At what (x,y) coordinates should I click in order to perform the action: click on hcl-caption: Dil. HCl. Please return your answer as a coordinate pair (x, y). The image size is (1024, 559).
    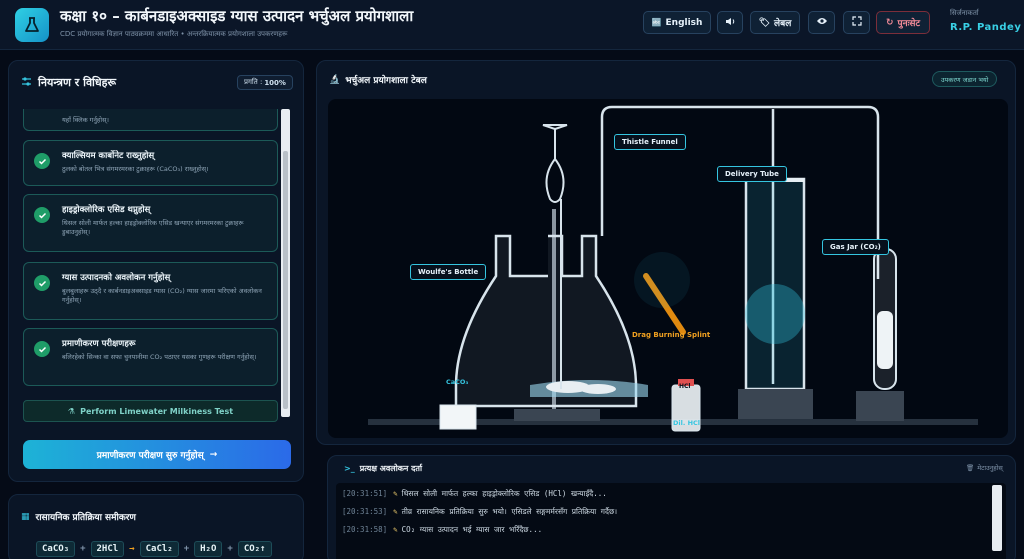
    Looking at the image, I should click on (687, 423).